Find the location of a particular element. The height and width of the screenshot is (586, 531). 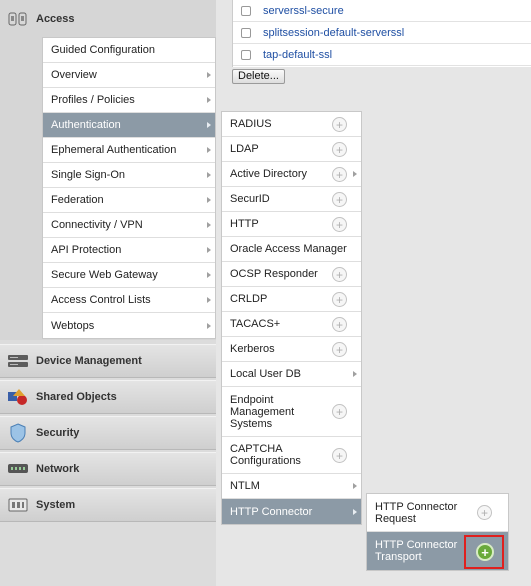

shield-icon is located at coordinates (18, 433).